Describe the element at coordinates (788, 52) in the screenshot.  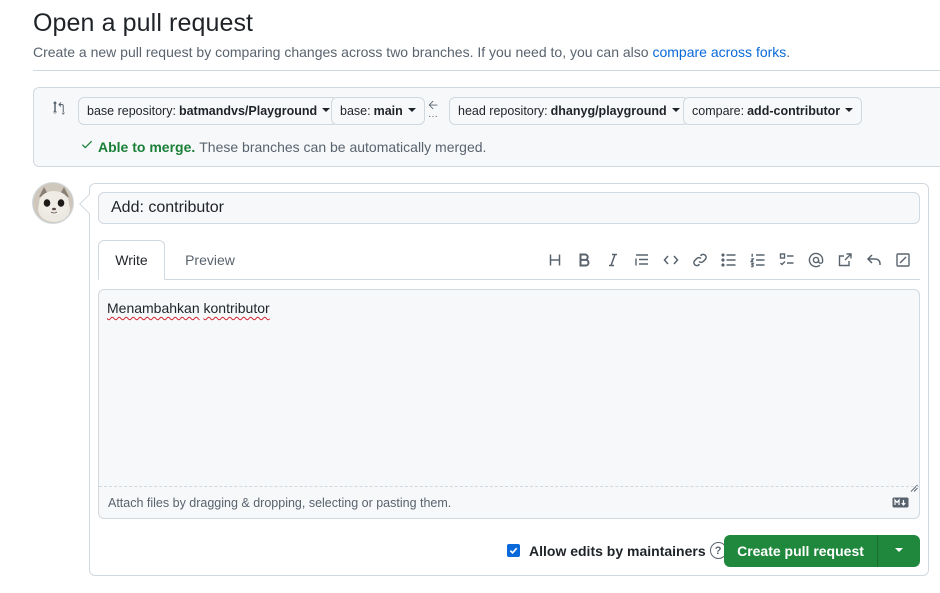
I see `subtitle-suffix: .` at that location.